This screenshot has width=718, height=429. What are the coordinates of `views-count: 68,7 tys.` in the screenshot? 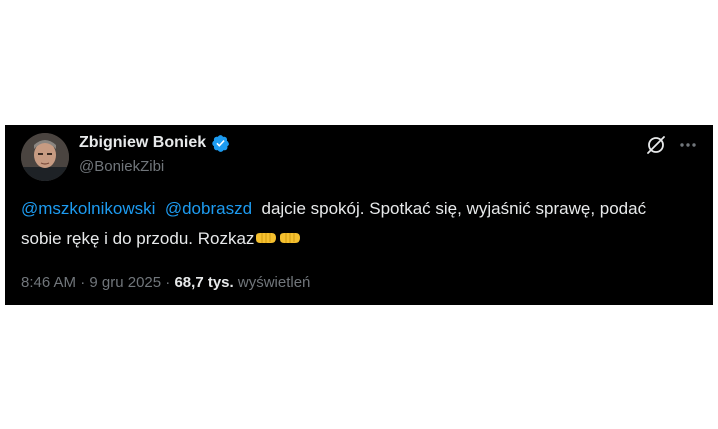 It's located at (203, 282).